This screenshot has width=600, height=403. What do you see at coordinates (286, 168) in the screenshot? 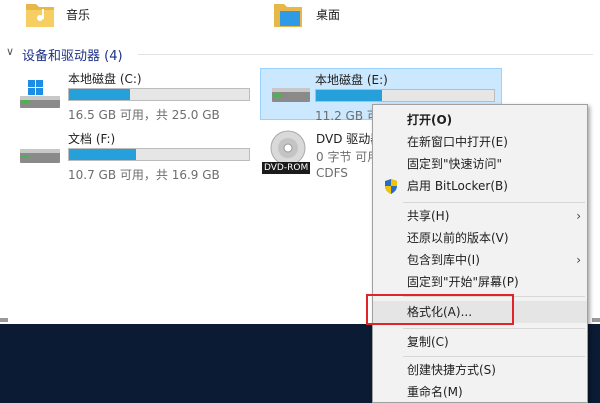
I see `dvd-rom-badge: DVD-ROM` at bounding box center [286, 168].